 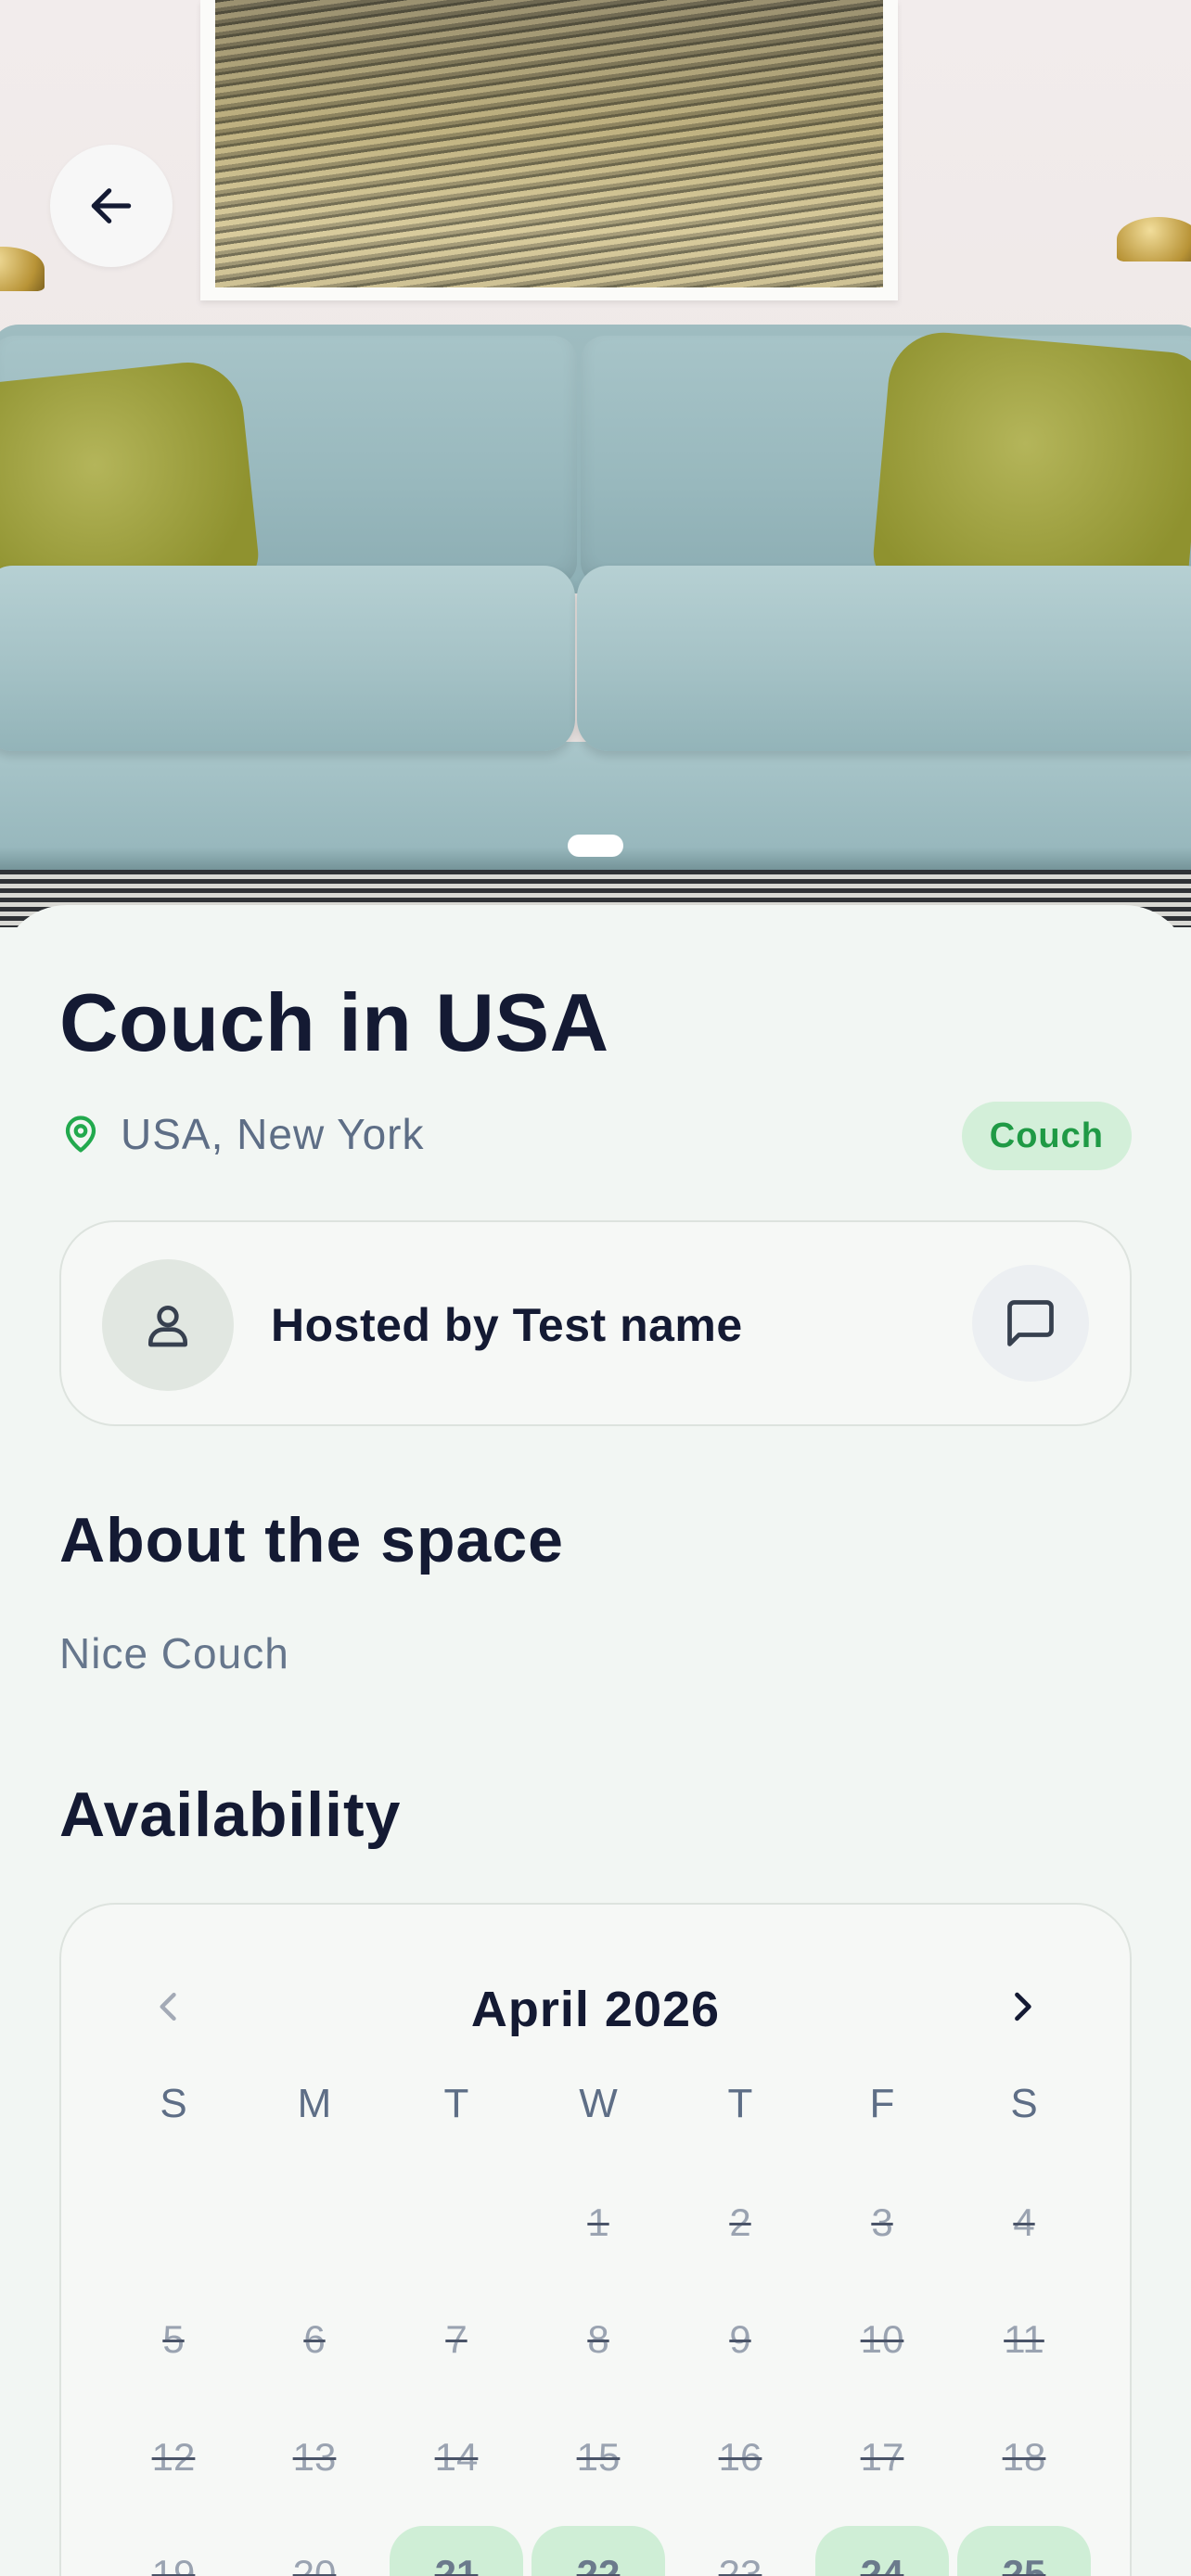 I want to click on user-icon, so click(x=168, y=1326).